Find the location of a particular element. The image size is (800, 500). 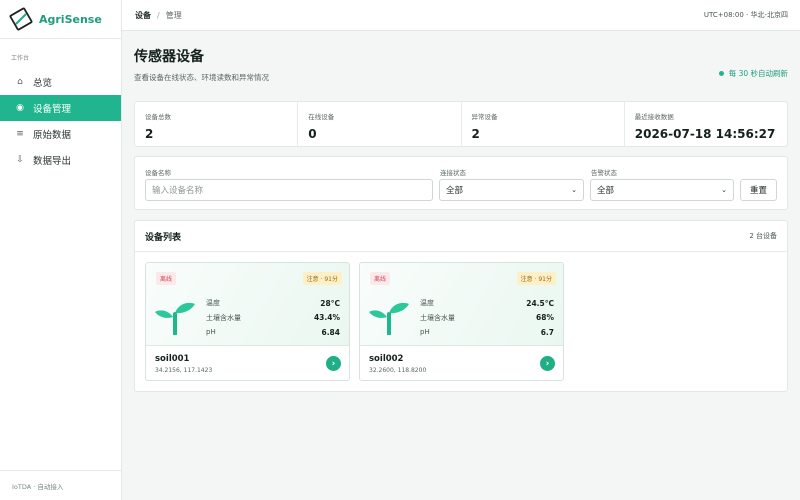

stat-label: 设备总数 is located at coordinates (158, 117).